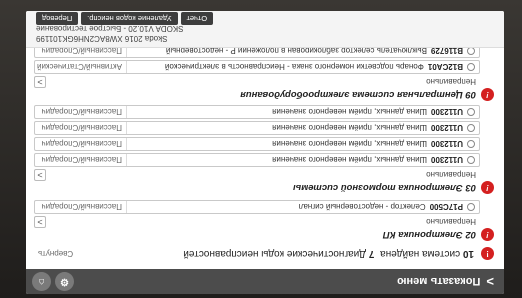 The image size is (522, 298). Describe the element at coordinates (110, 28) in the screenshot. I see `test-version: SKODA V10.20 - Быстрое тестирование` at that location.